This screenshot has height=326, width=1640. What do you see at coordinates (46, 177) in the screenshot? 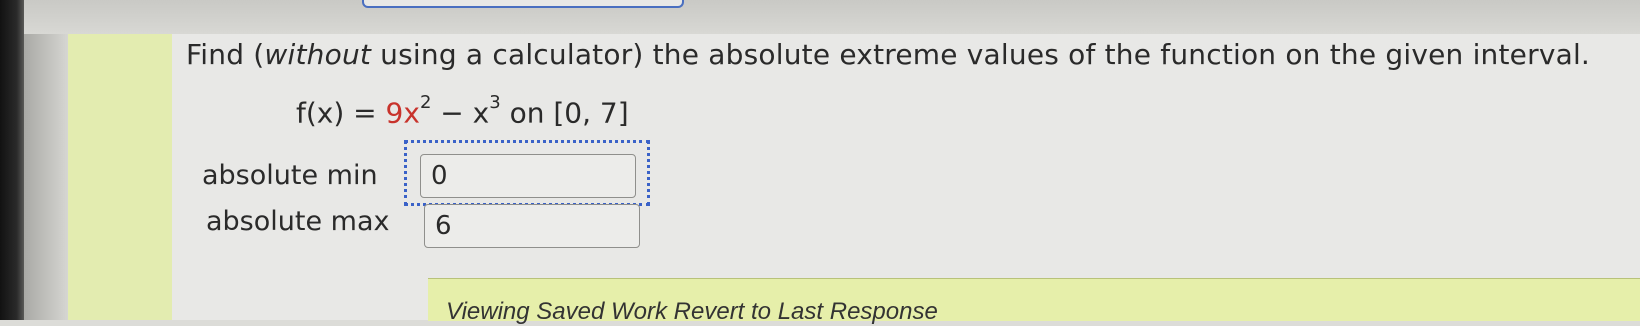
I see `panel-edge` at bounding box center [46, 177].